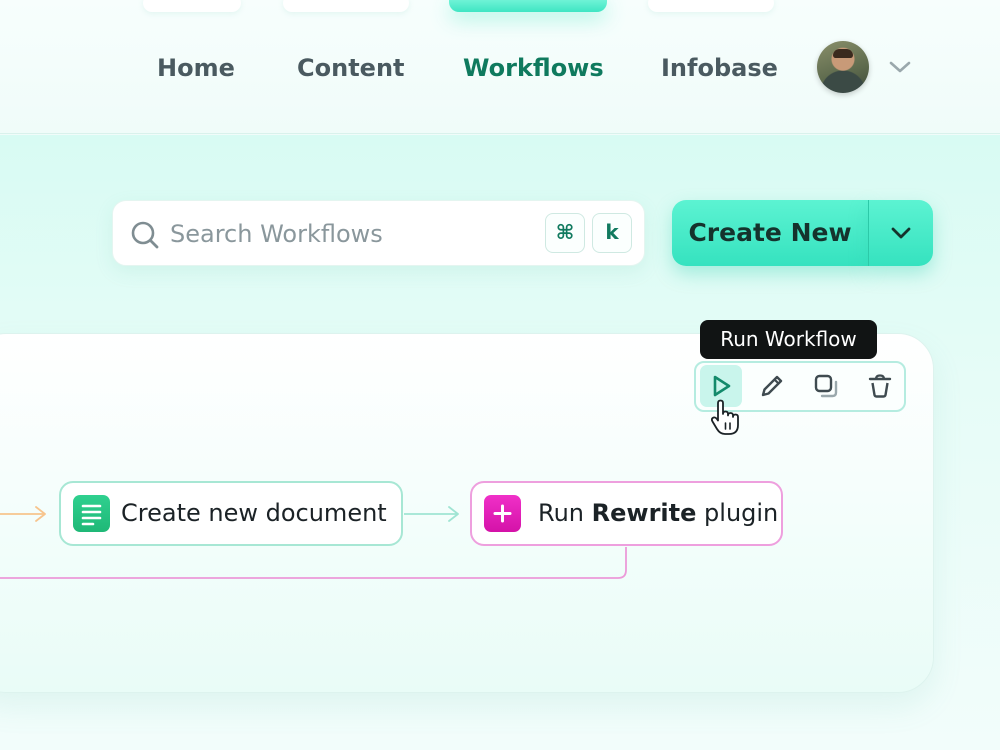 This screenshot has height=750, width=1000. I want to click on create-new-dropdown-button, so click(900, 233).